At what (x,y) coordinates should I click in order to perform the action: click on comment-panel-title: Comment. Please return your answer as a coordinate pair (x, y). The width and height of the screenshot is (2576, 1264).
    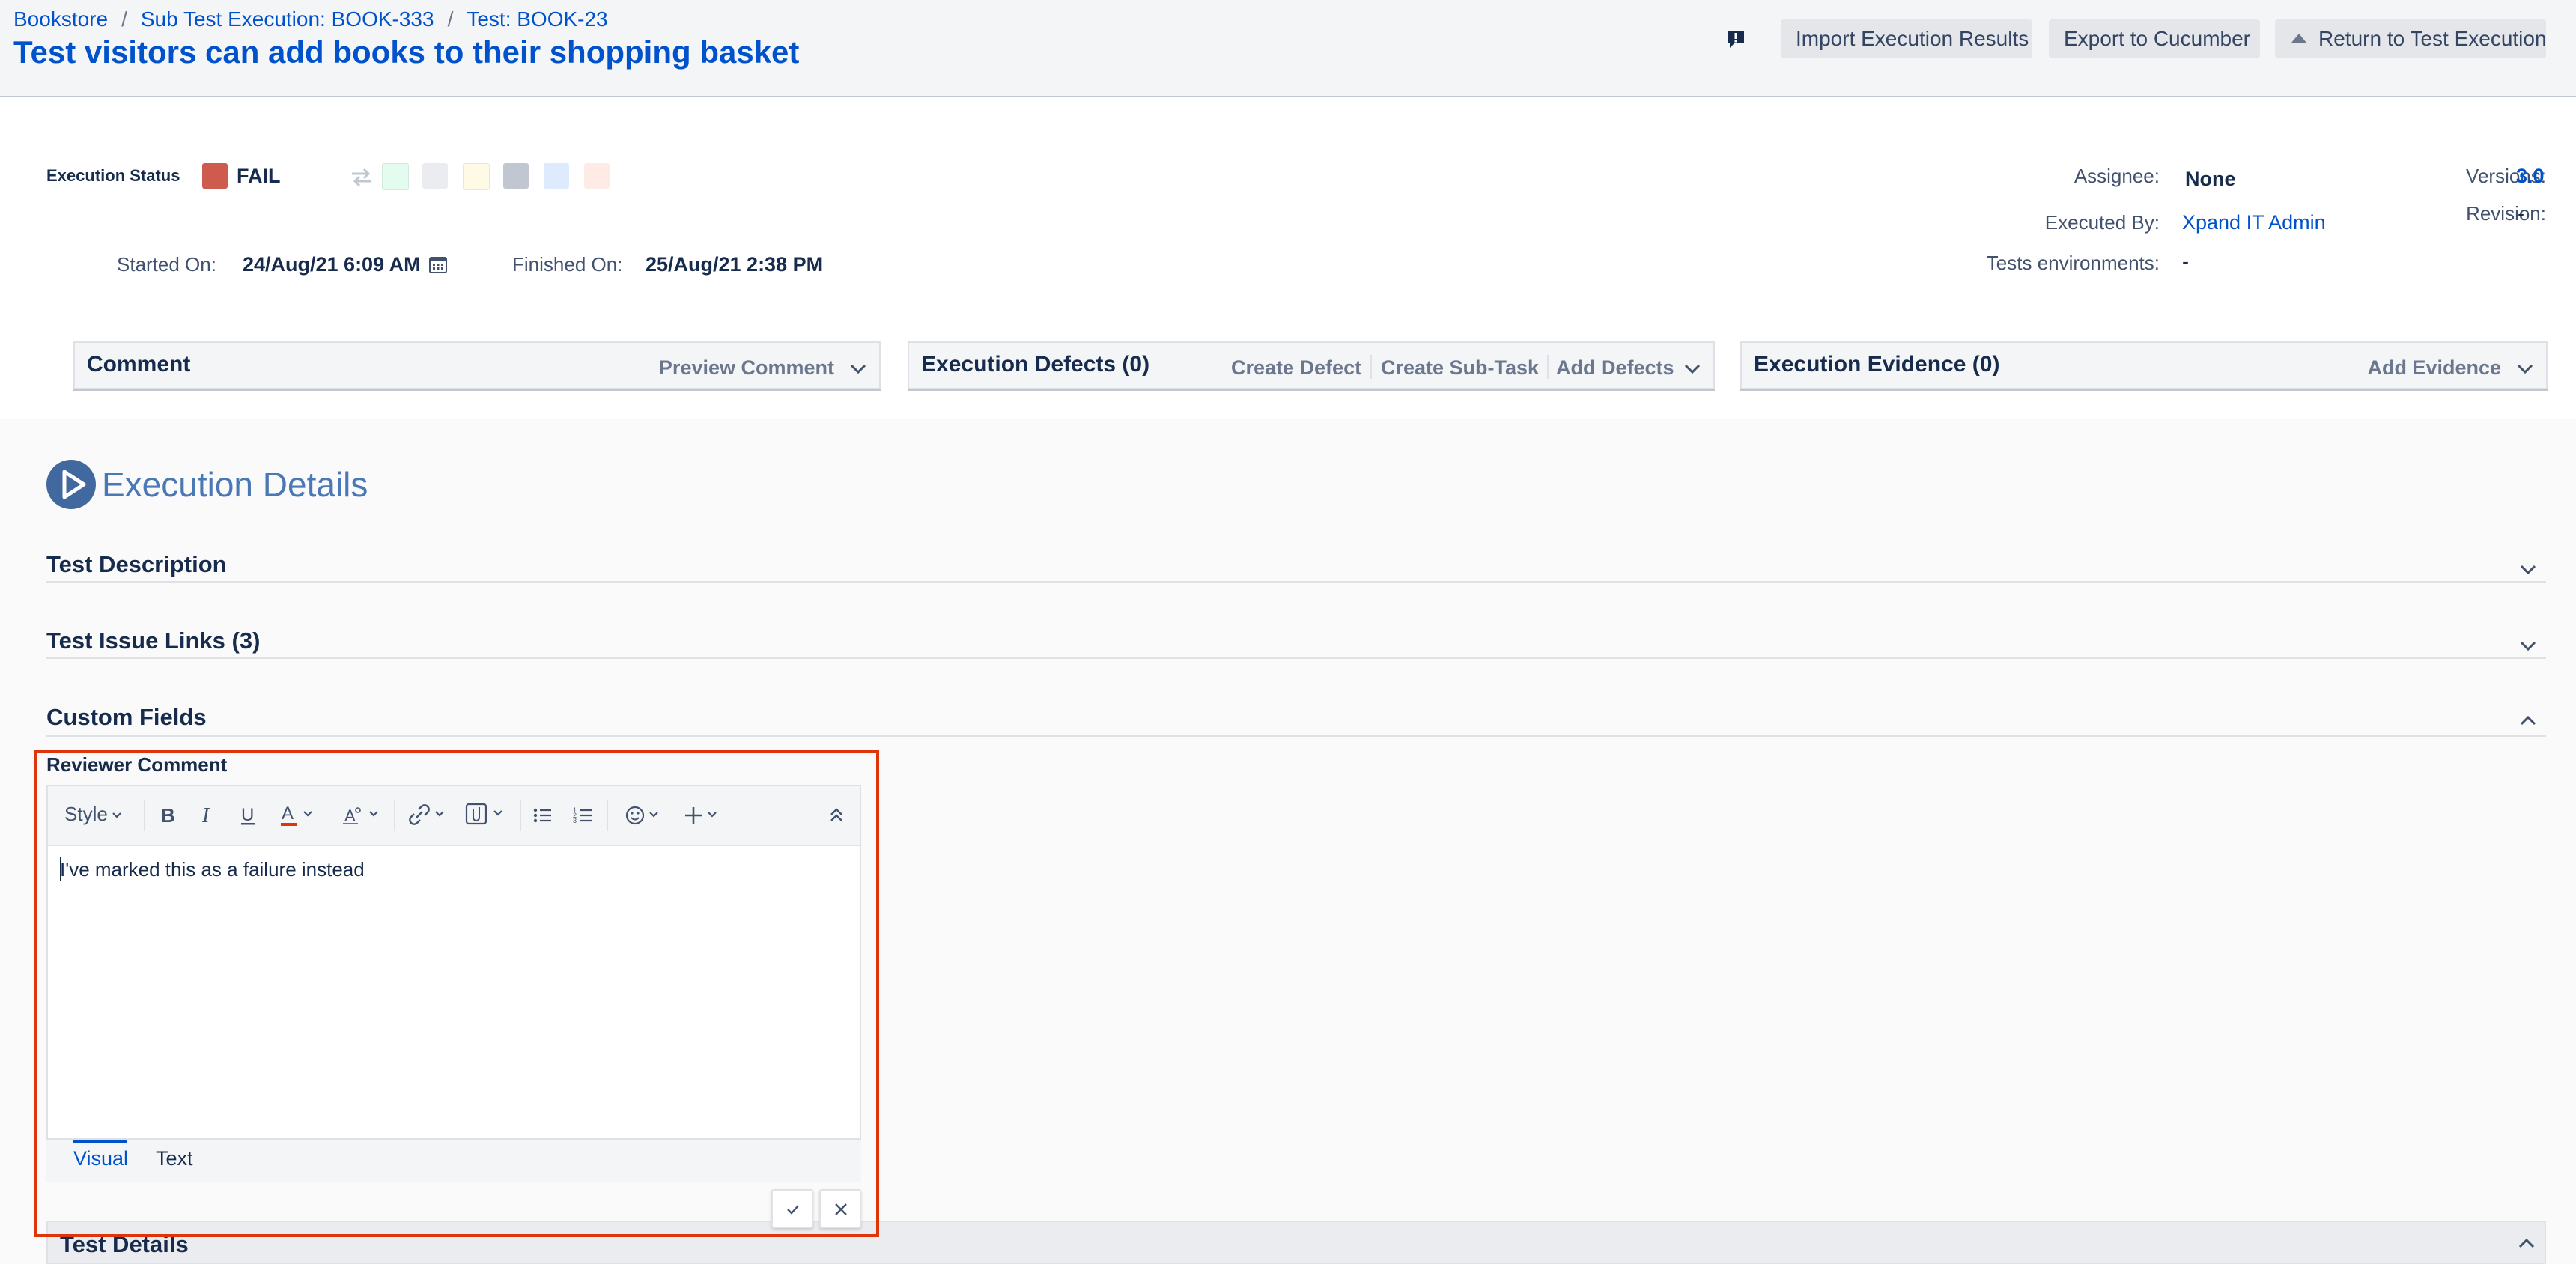
    Looking at the image, I should click on (139, 364).